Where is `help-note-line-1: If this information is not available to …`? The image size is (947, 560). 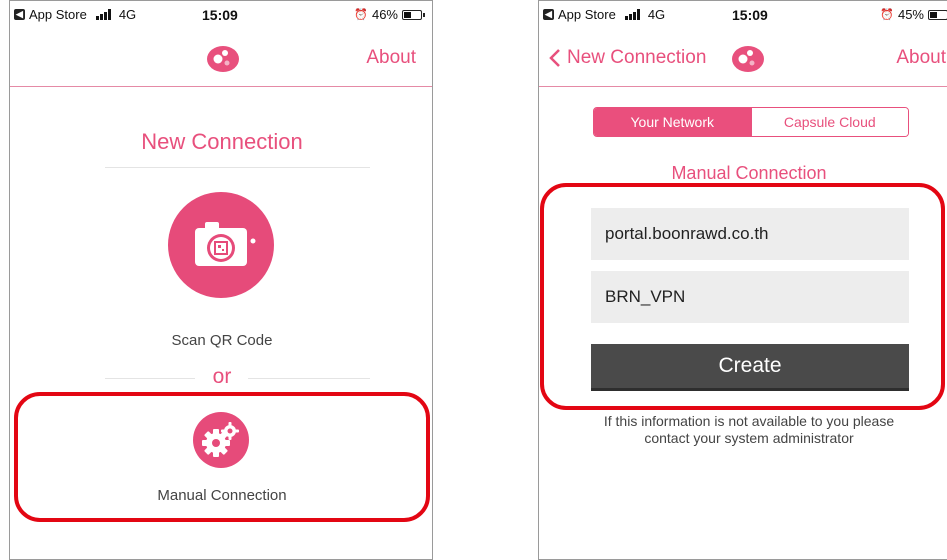 help-note-line-1: If this information is not available to … is located at coordinates (749, 421).